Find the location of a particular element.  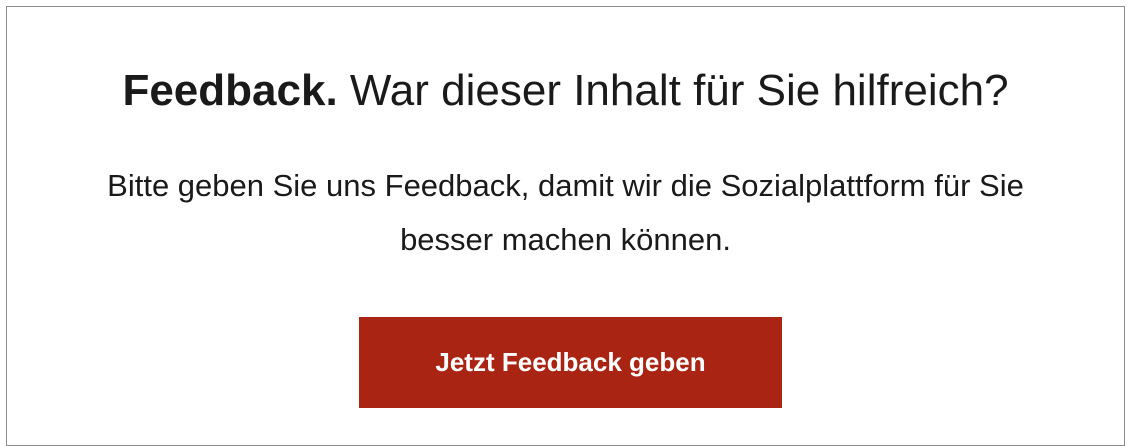

feedback-title-question: War dieser Inhalt für Sie hilfreich? is located at coordinates (673, 90).